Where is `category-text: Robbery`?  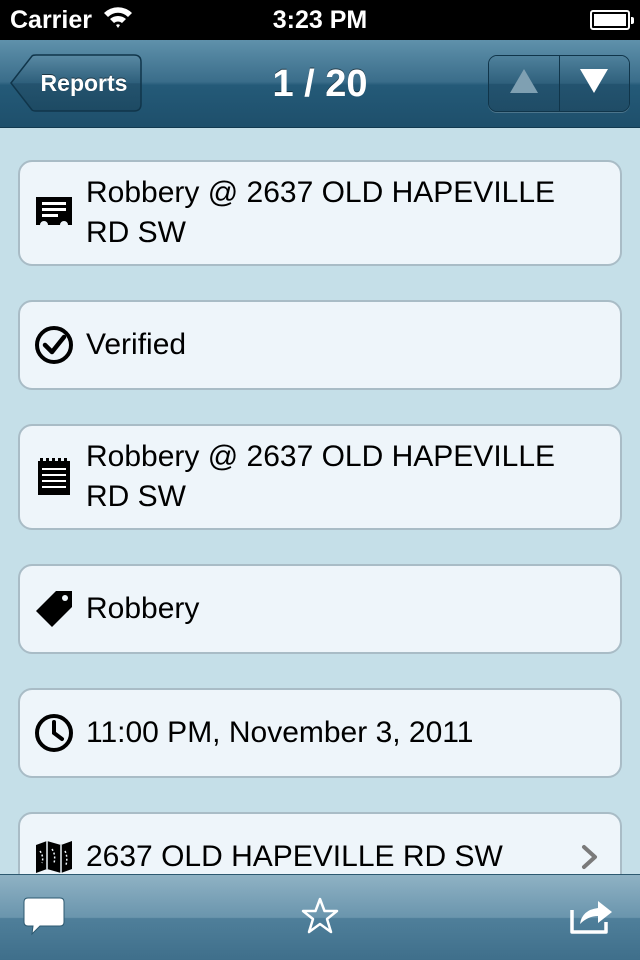 category-text: Robbery is located at coordinates (143, 608).